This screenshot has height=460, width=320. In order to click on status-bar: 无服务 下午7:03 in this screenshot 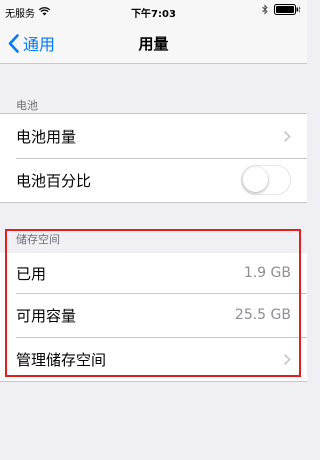, I will do `click(153, 11)`.